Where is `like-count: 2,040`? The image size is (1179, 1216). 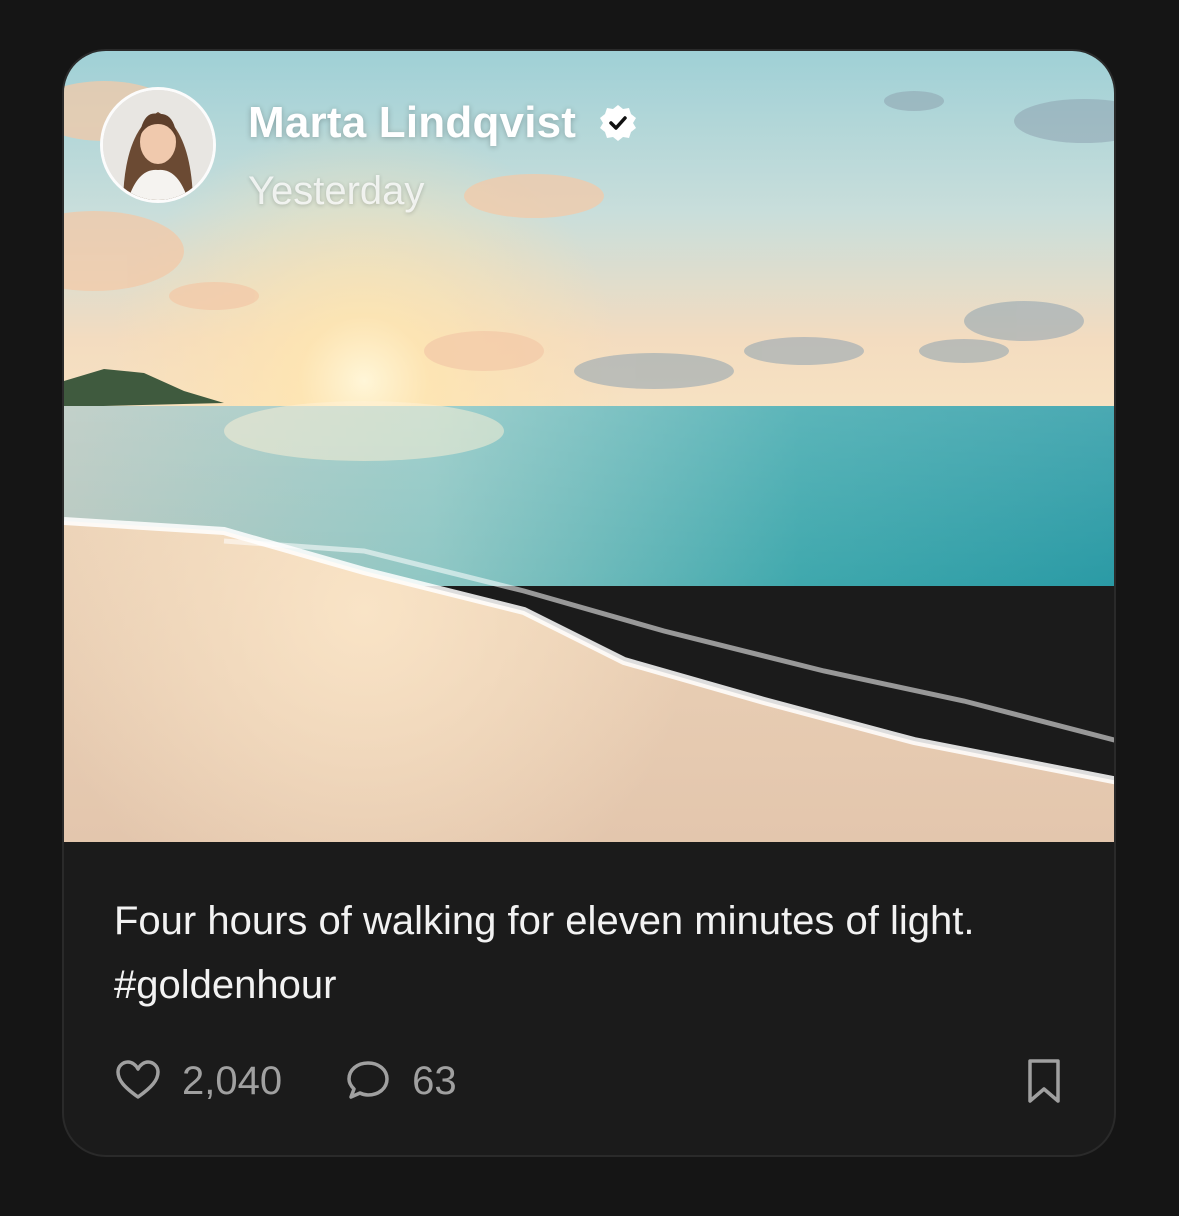
like-count: 2,040 is located at coordinates (232, 1080).